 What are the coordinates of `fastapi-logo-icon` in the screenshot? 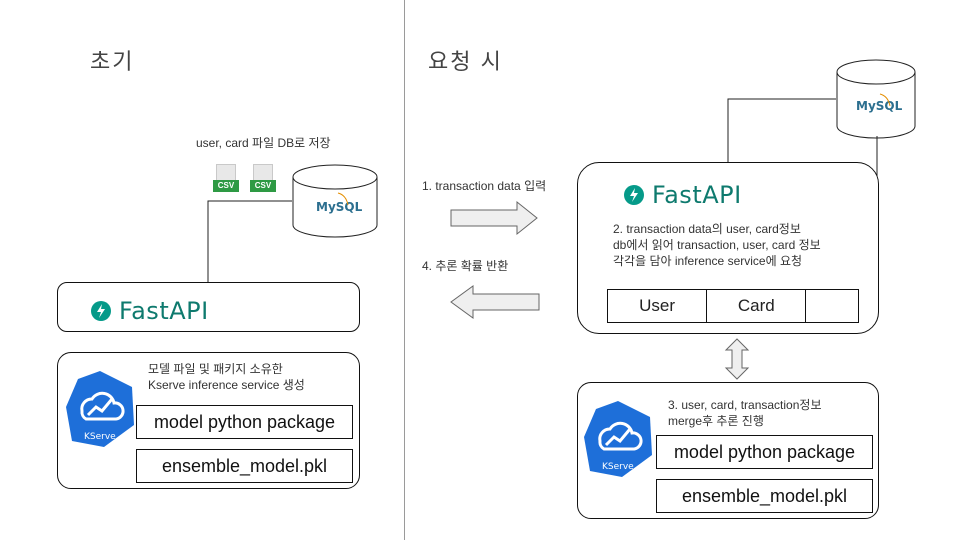 It's located at (634, 195).